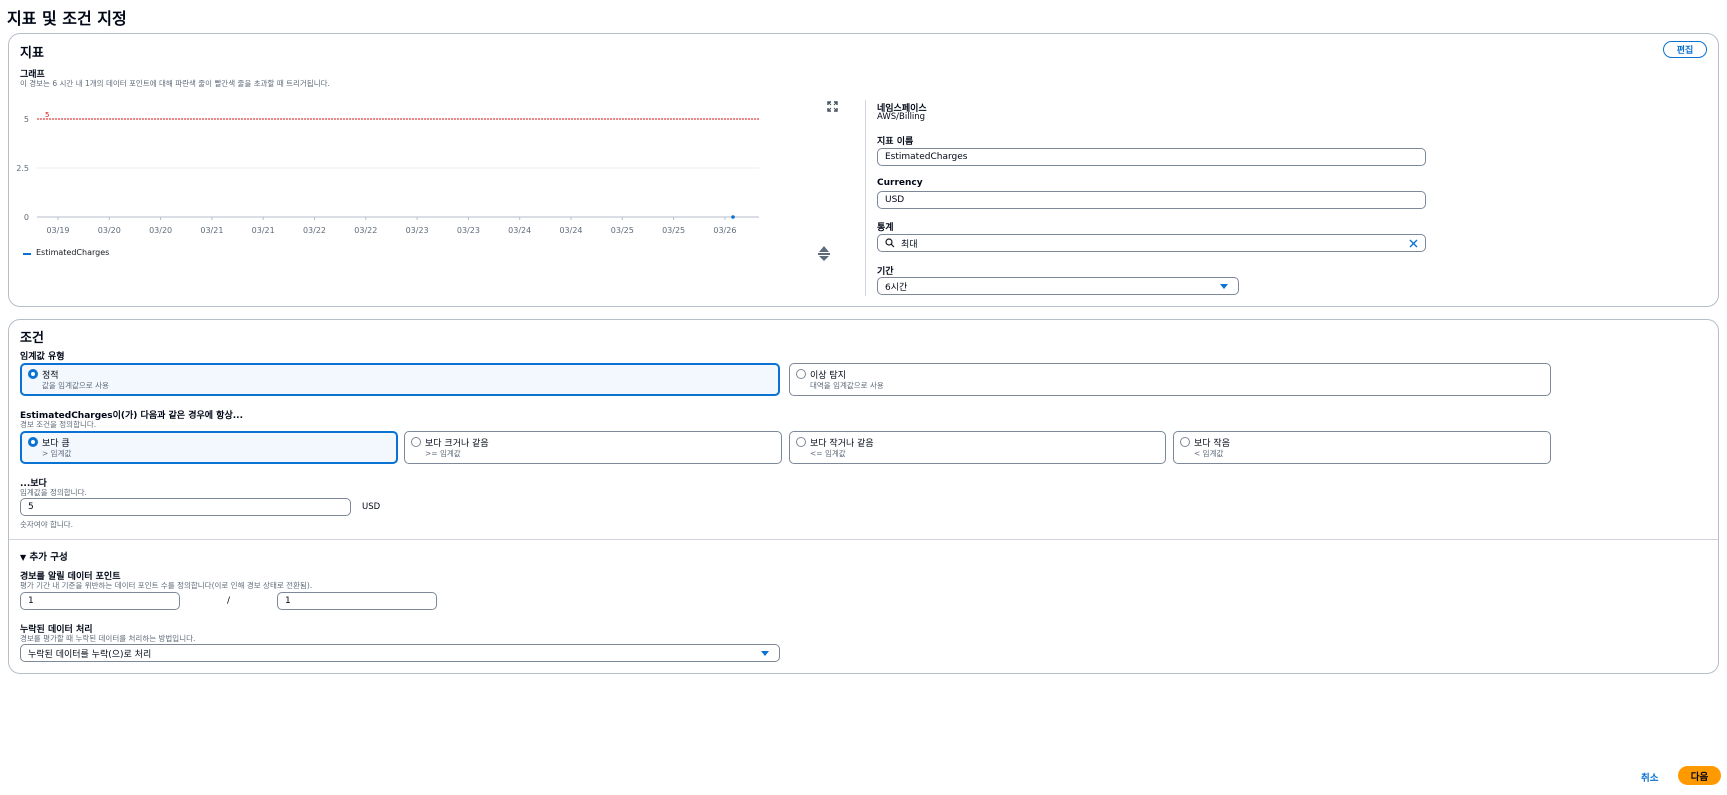 The height and width of the screenshot is (795, 1727). I want to click on operator-greater-equal: 보다 크거나 같음 >= 임계값, so click(593, 447).